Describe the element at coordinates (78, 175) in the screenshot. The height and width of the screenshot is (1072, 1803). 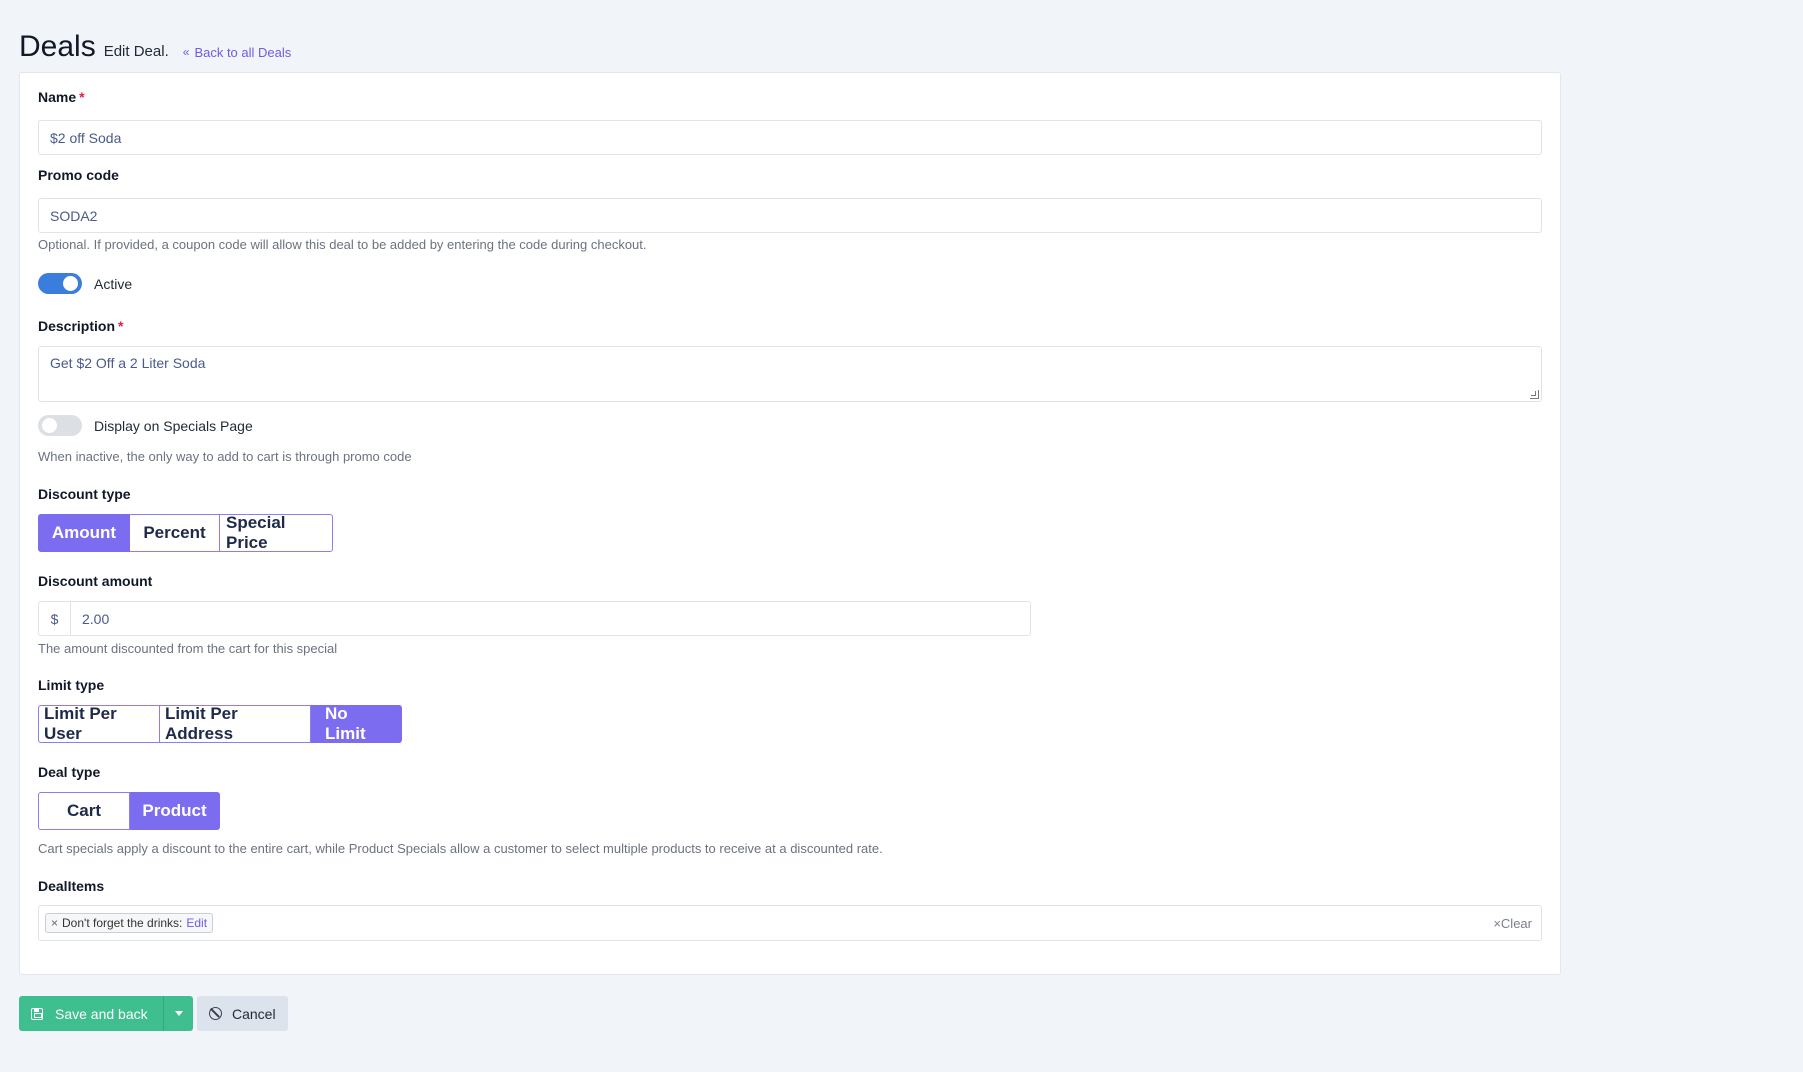
I see `promo-code-label: Promo code` at that location.